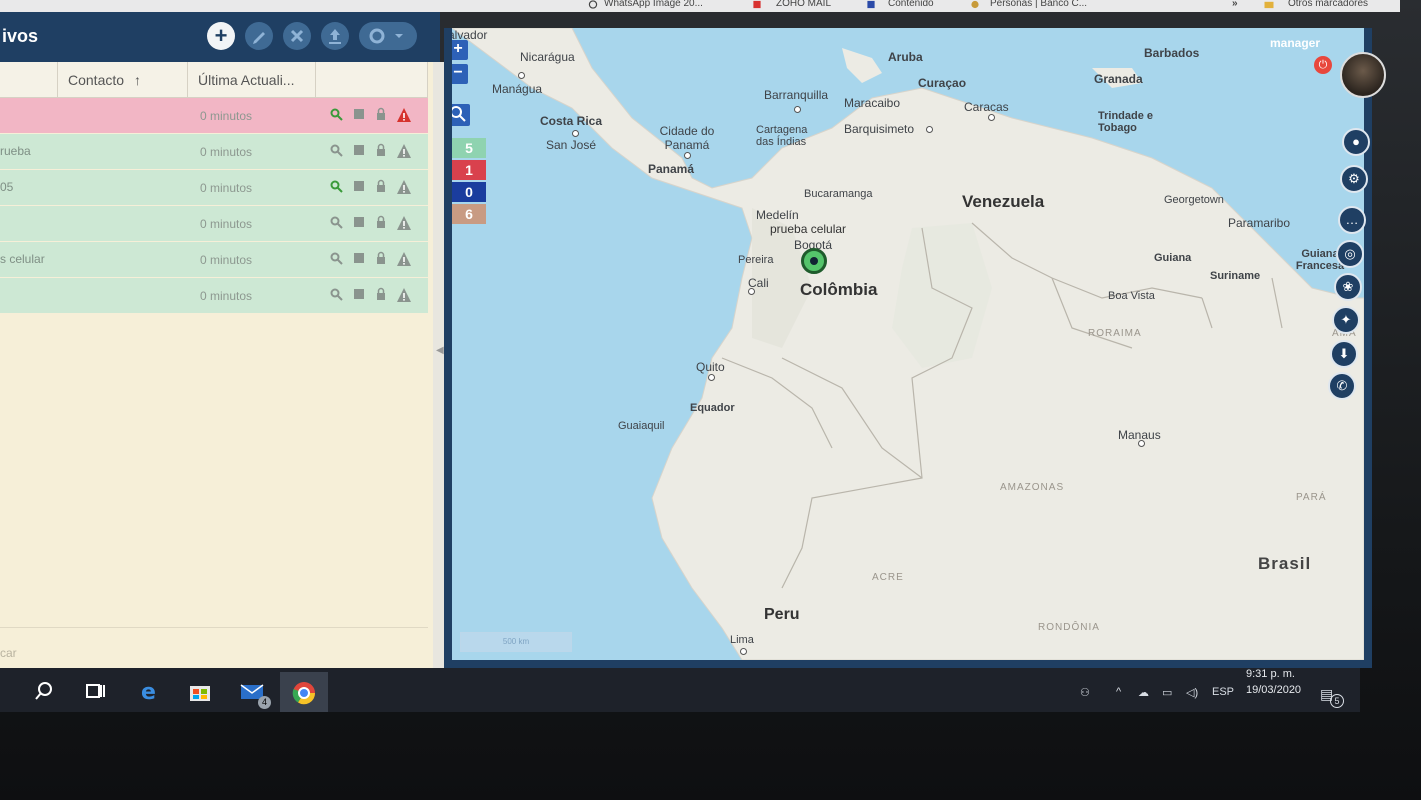  I want to click on add-button: +, so click(221, 36).